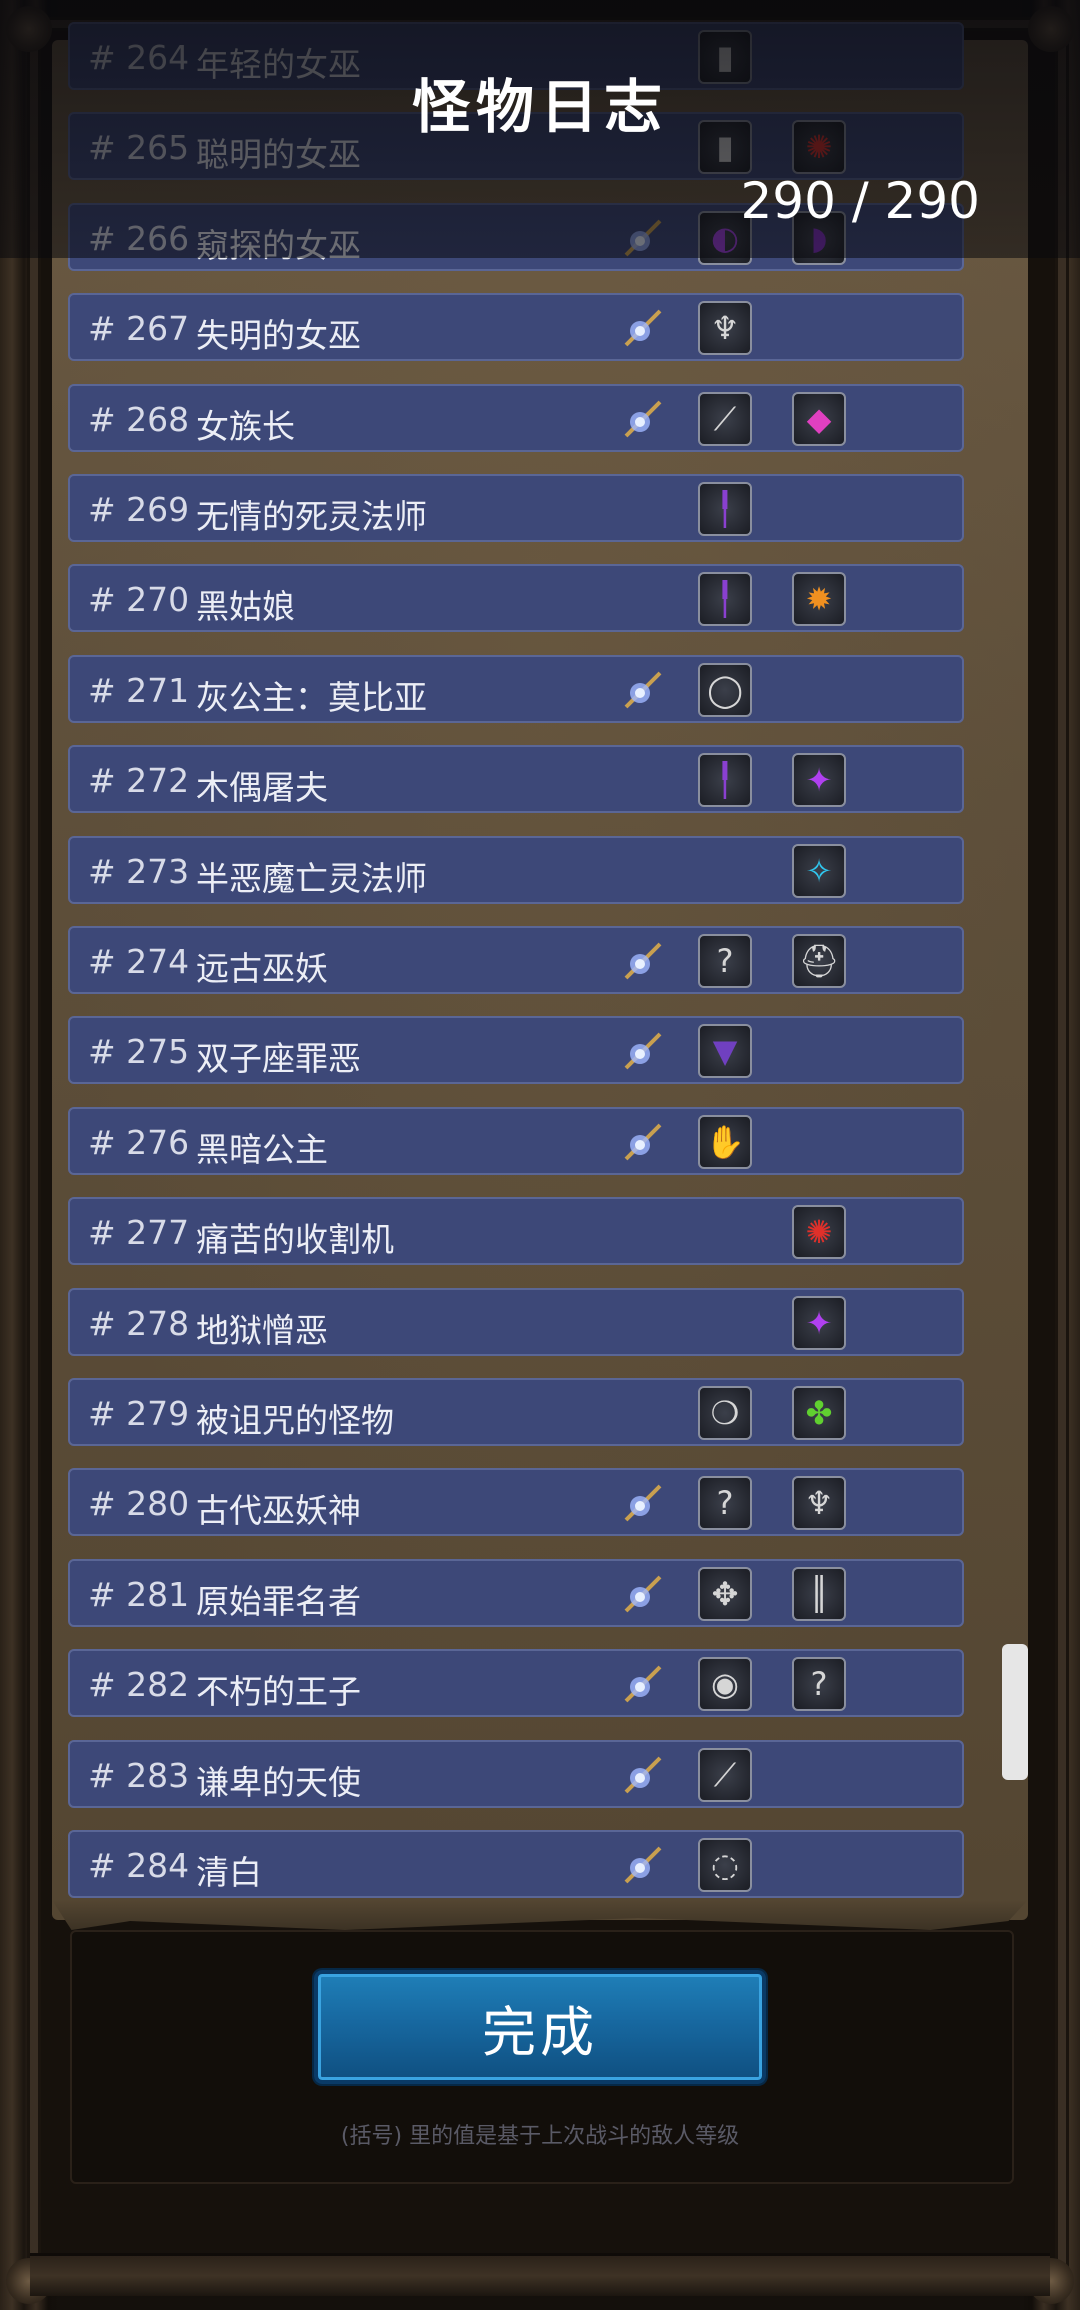  What do you see at coordinates (311, 697) in the screenshot?
I see `monster-name: 灰公主：莫比亚` at bounding box center [311, 697].